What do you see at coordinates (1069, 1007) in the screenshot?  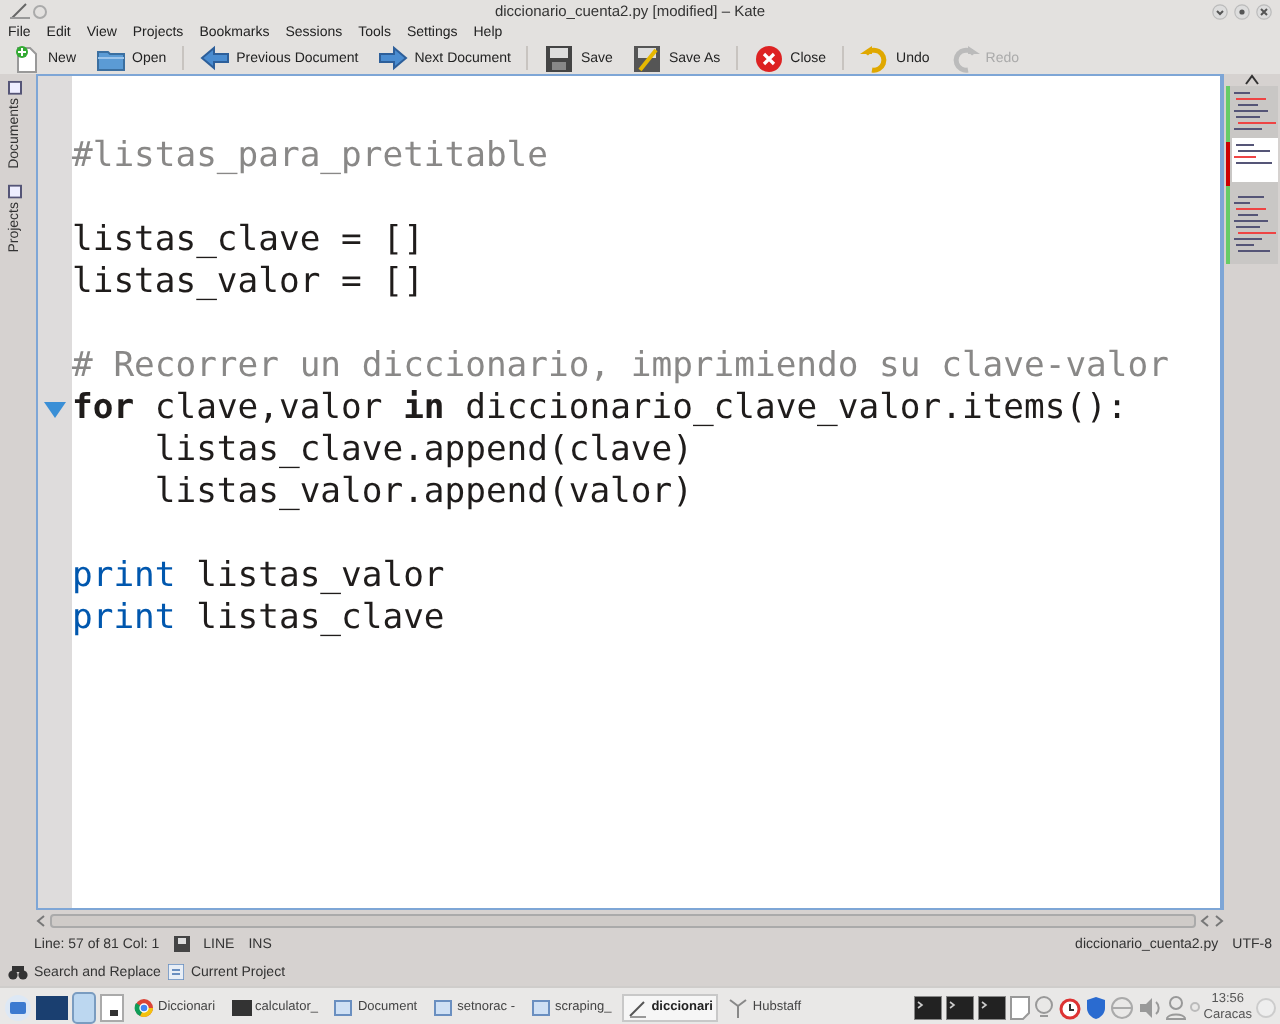 I see `alarm-clock-icon` at bounding box center [1069, 1007].